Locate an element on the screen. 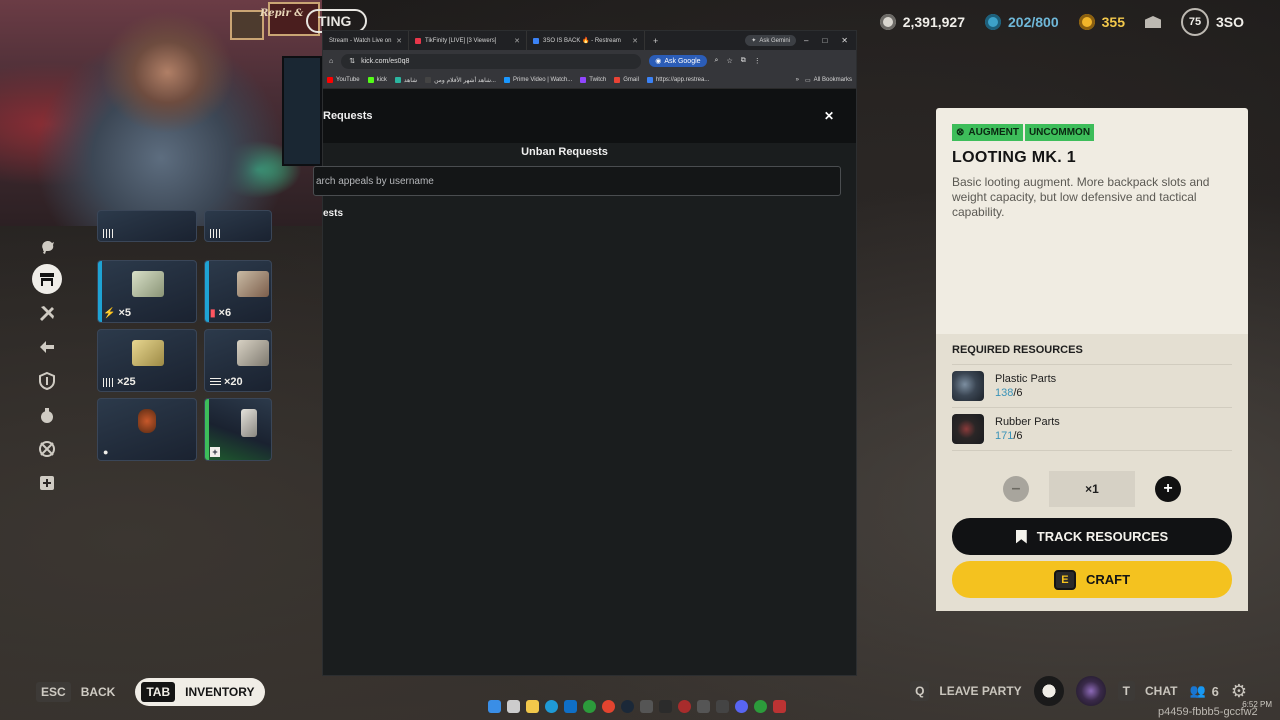 The width and height of the screenshot is (1280, 720). inventory-slot: ×20 is located at coordinates (238, 360).